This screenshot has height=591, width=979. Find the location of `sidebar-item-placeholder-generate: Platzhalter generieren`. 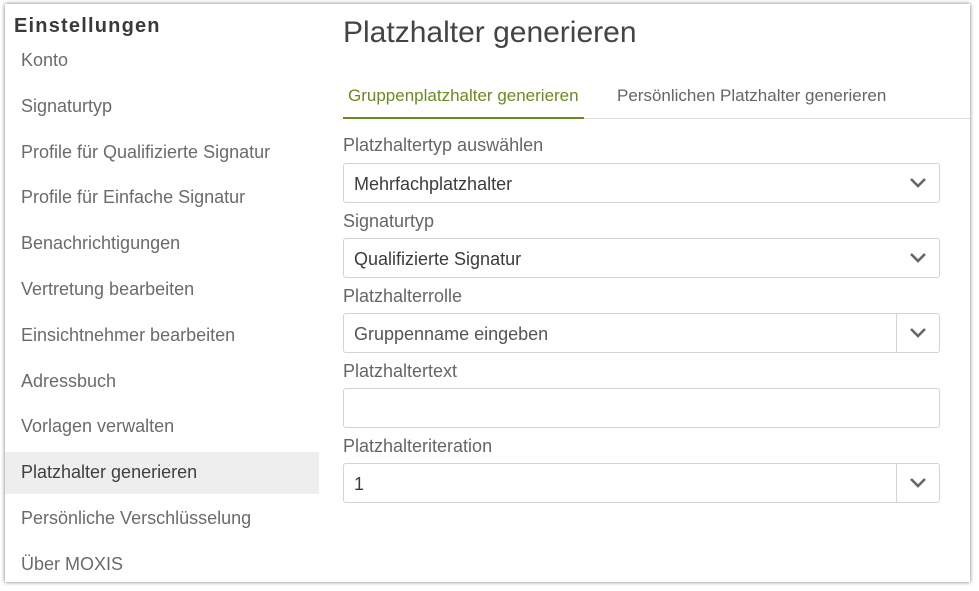

sidebar-item-placeholder-generate: Platzhalter generieren is located at coordinates (162, 473).